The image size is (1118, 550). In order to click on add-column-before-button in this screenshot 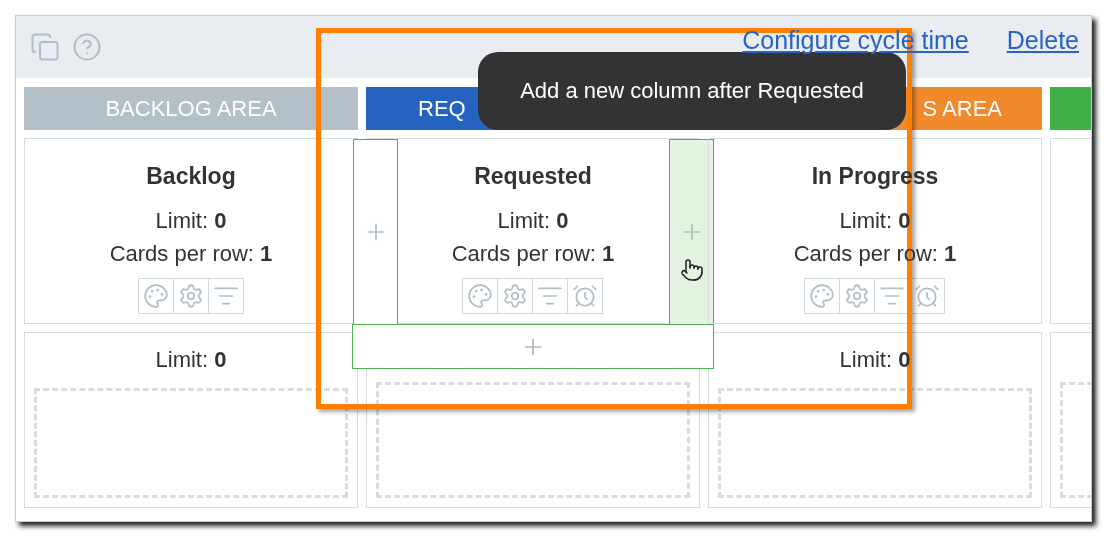, I will do `click(375, 232)`.